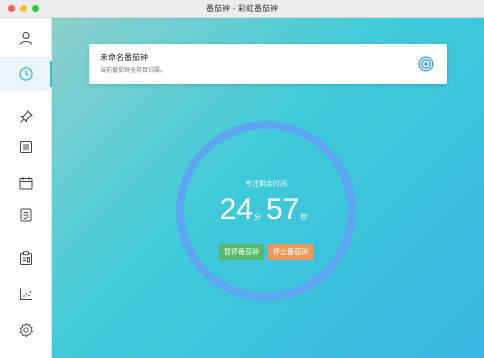 This screenshot has width=484, height=358. I want to click on sidebar-item-notes, so click(26, 215).